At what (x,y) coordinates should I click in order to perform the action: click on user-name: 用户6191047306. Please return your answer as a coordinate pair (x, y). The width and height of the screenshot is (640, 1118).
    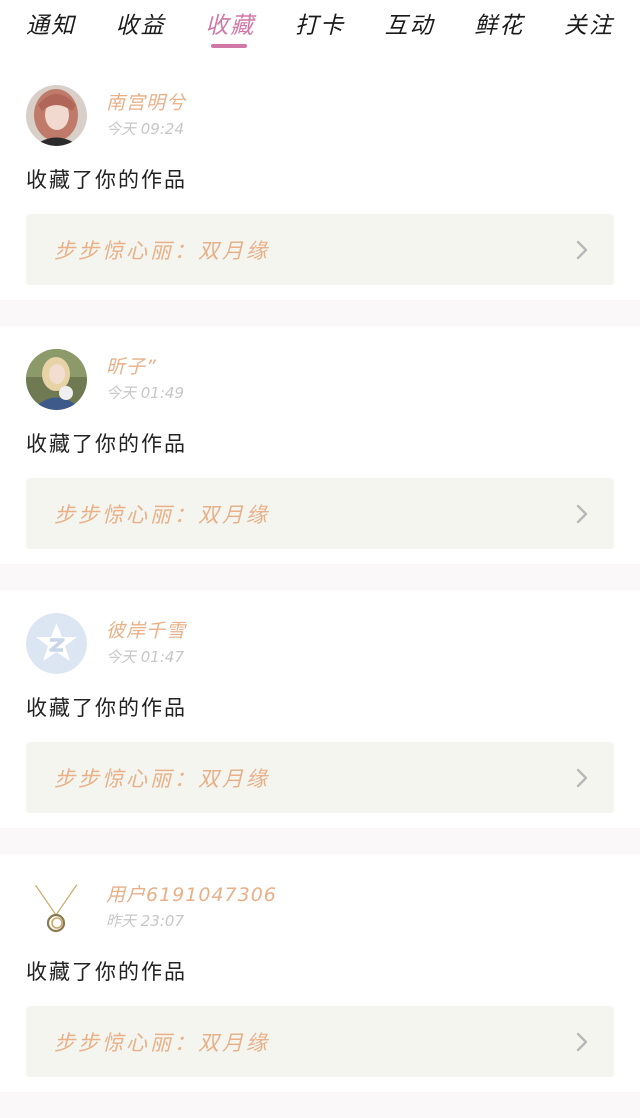
    Looking at the image, I should click on (191, 895).